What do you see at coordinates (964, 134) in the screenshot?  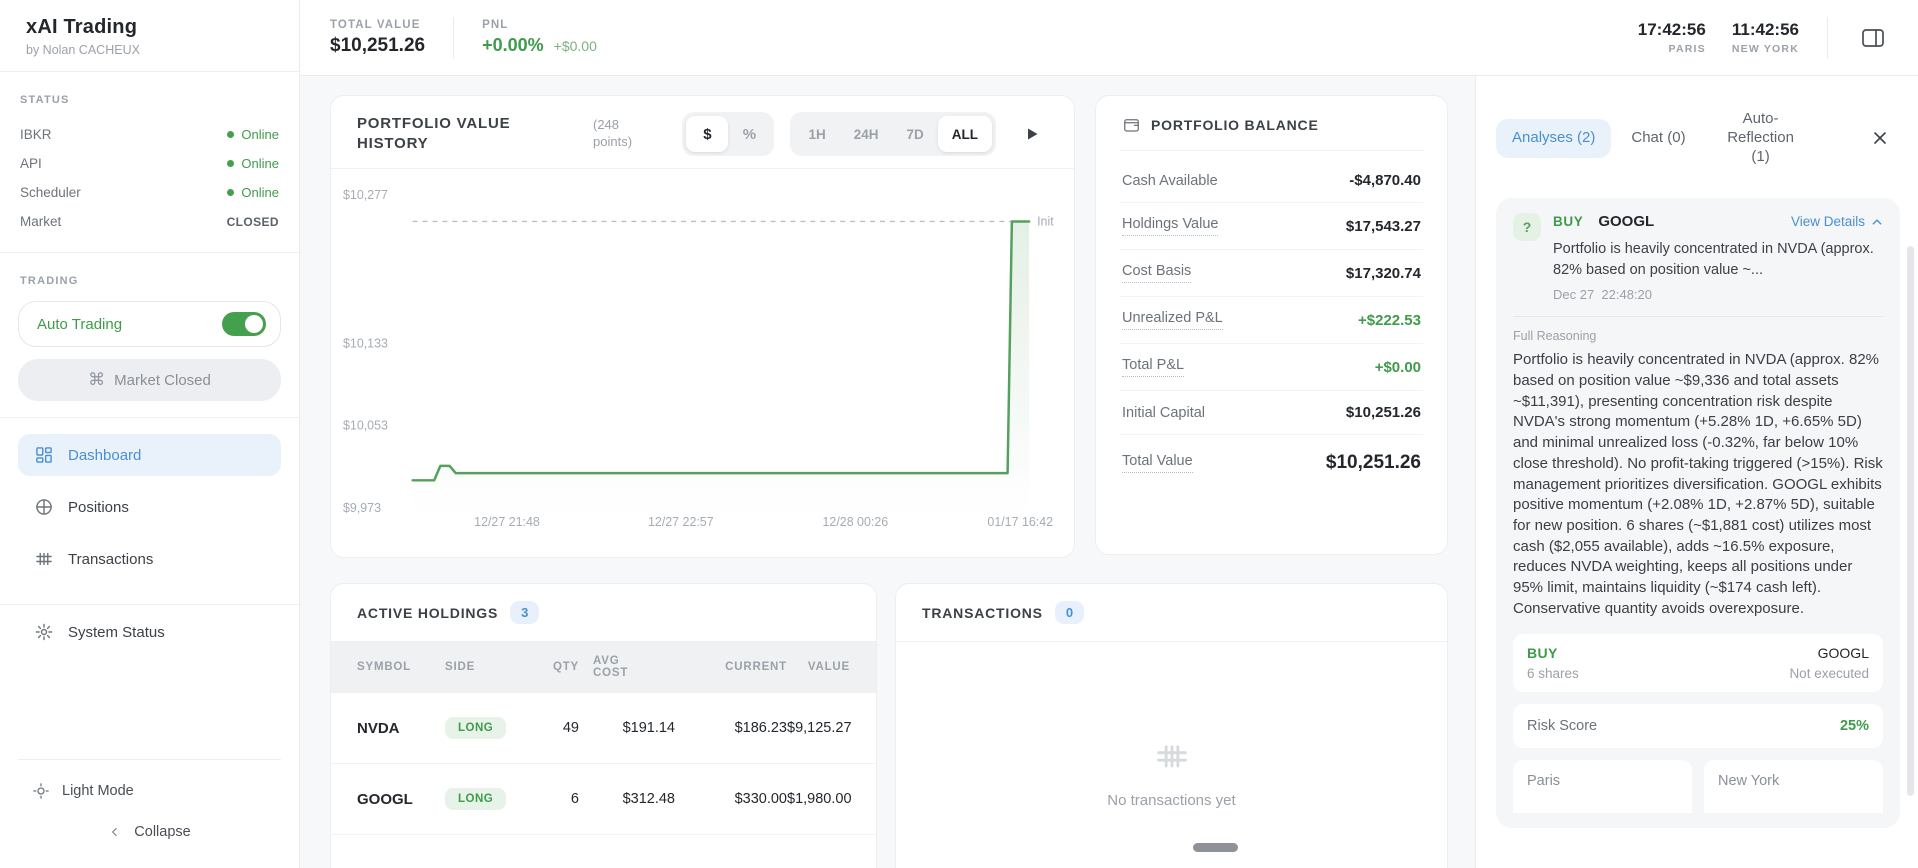 I see `range-all-button: ALL` at bounding box center [964, 134].